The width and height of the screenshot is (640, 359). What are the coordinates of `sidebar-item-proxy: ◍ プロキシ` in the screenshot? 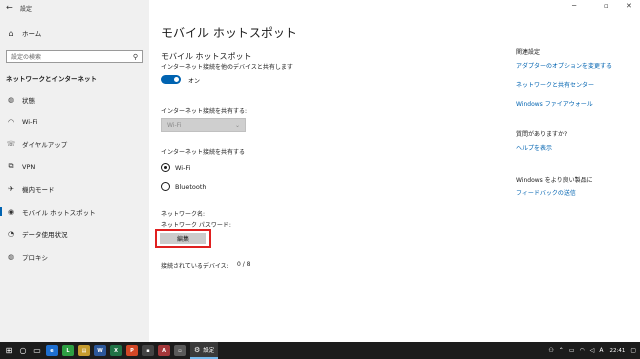 It's located at (74, 256).